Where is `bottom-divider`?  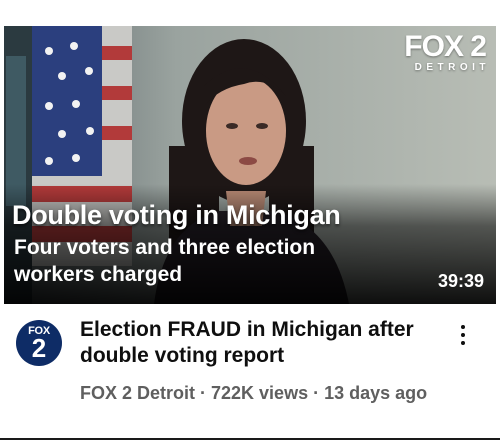
bottom-divider is located at coordinates (250, 439).